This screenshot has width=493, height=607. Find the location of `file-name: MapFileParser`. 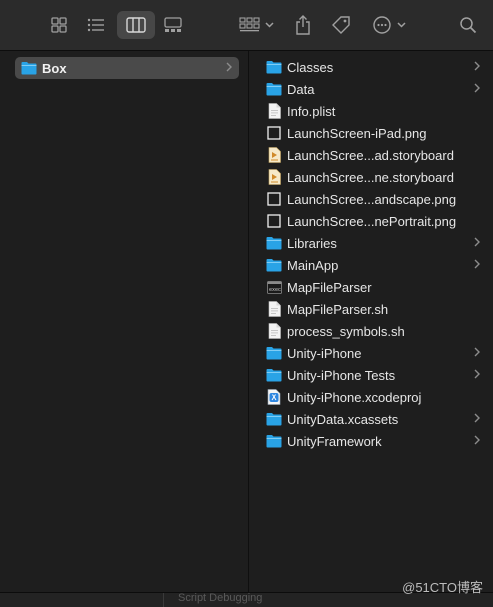

file-name: MapFileParser is located at coordinates (329, 287).